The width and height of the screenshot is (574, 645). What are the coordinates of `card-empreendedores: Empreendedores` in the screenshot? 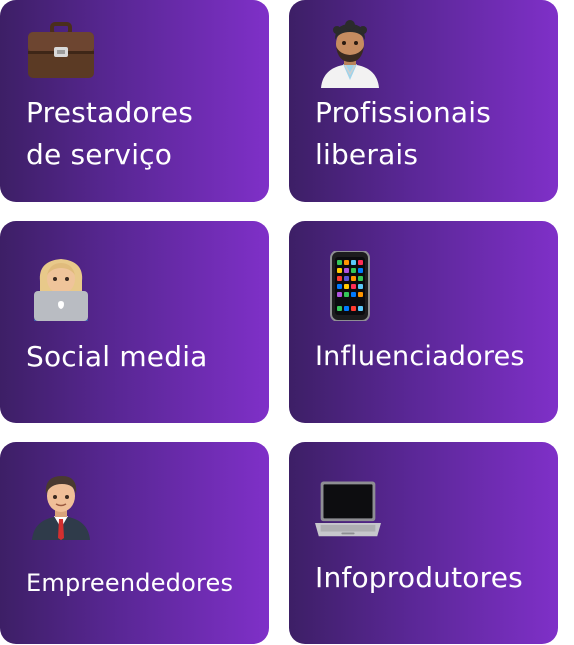 It's located at (134, 543).